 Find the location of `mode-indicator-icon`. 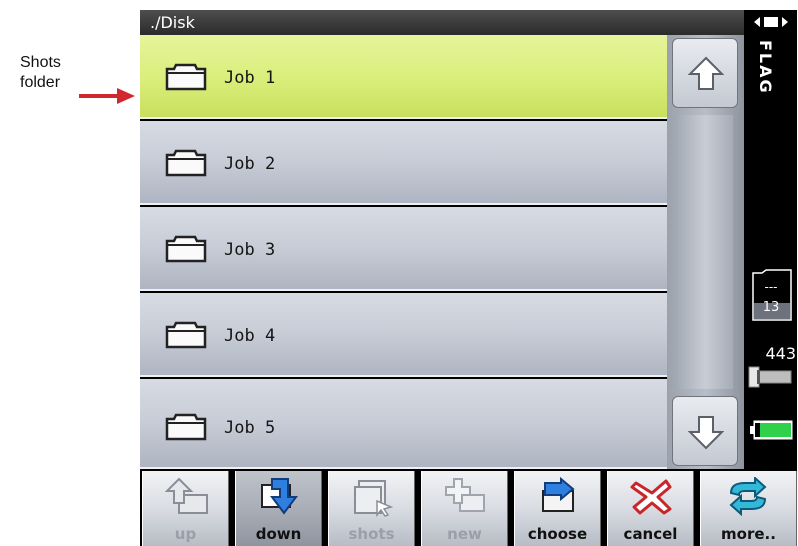

mode-indicator-icon is located at coordinates (771, 22).